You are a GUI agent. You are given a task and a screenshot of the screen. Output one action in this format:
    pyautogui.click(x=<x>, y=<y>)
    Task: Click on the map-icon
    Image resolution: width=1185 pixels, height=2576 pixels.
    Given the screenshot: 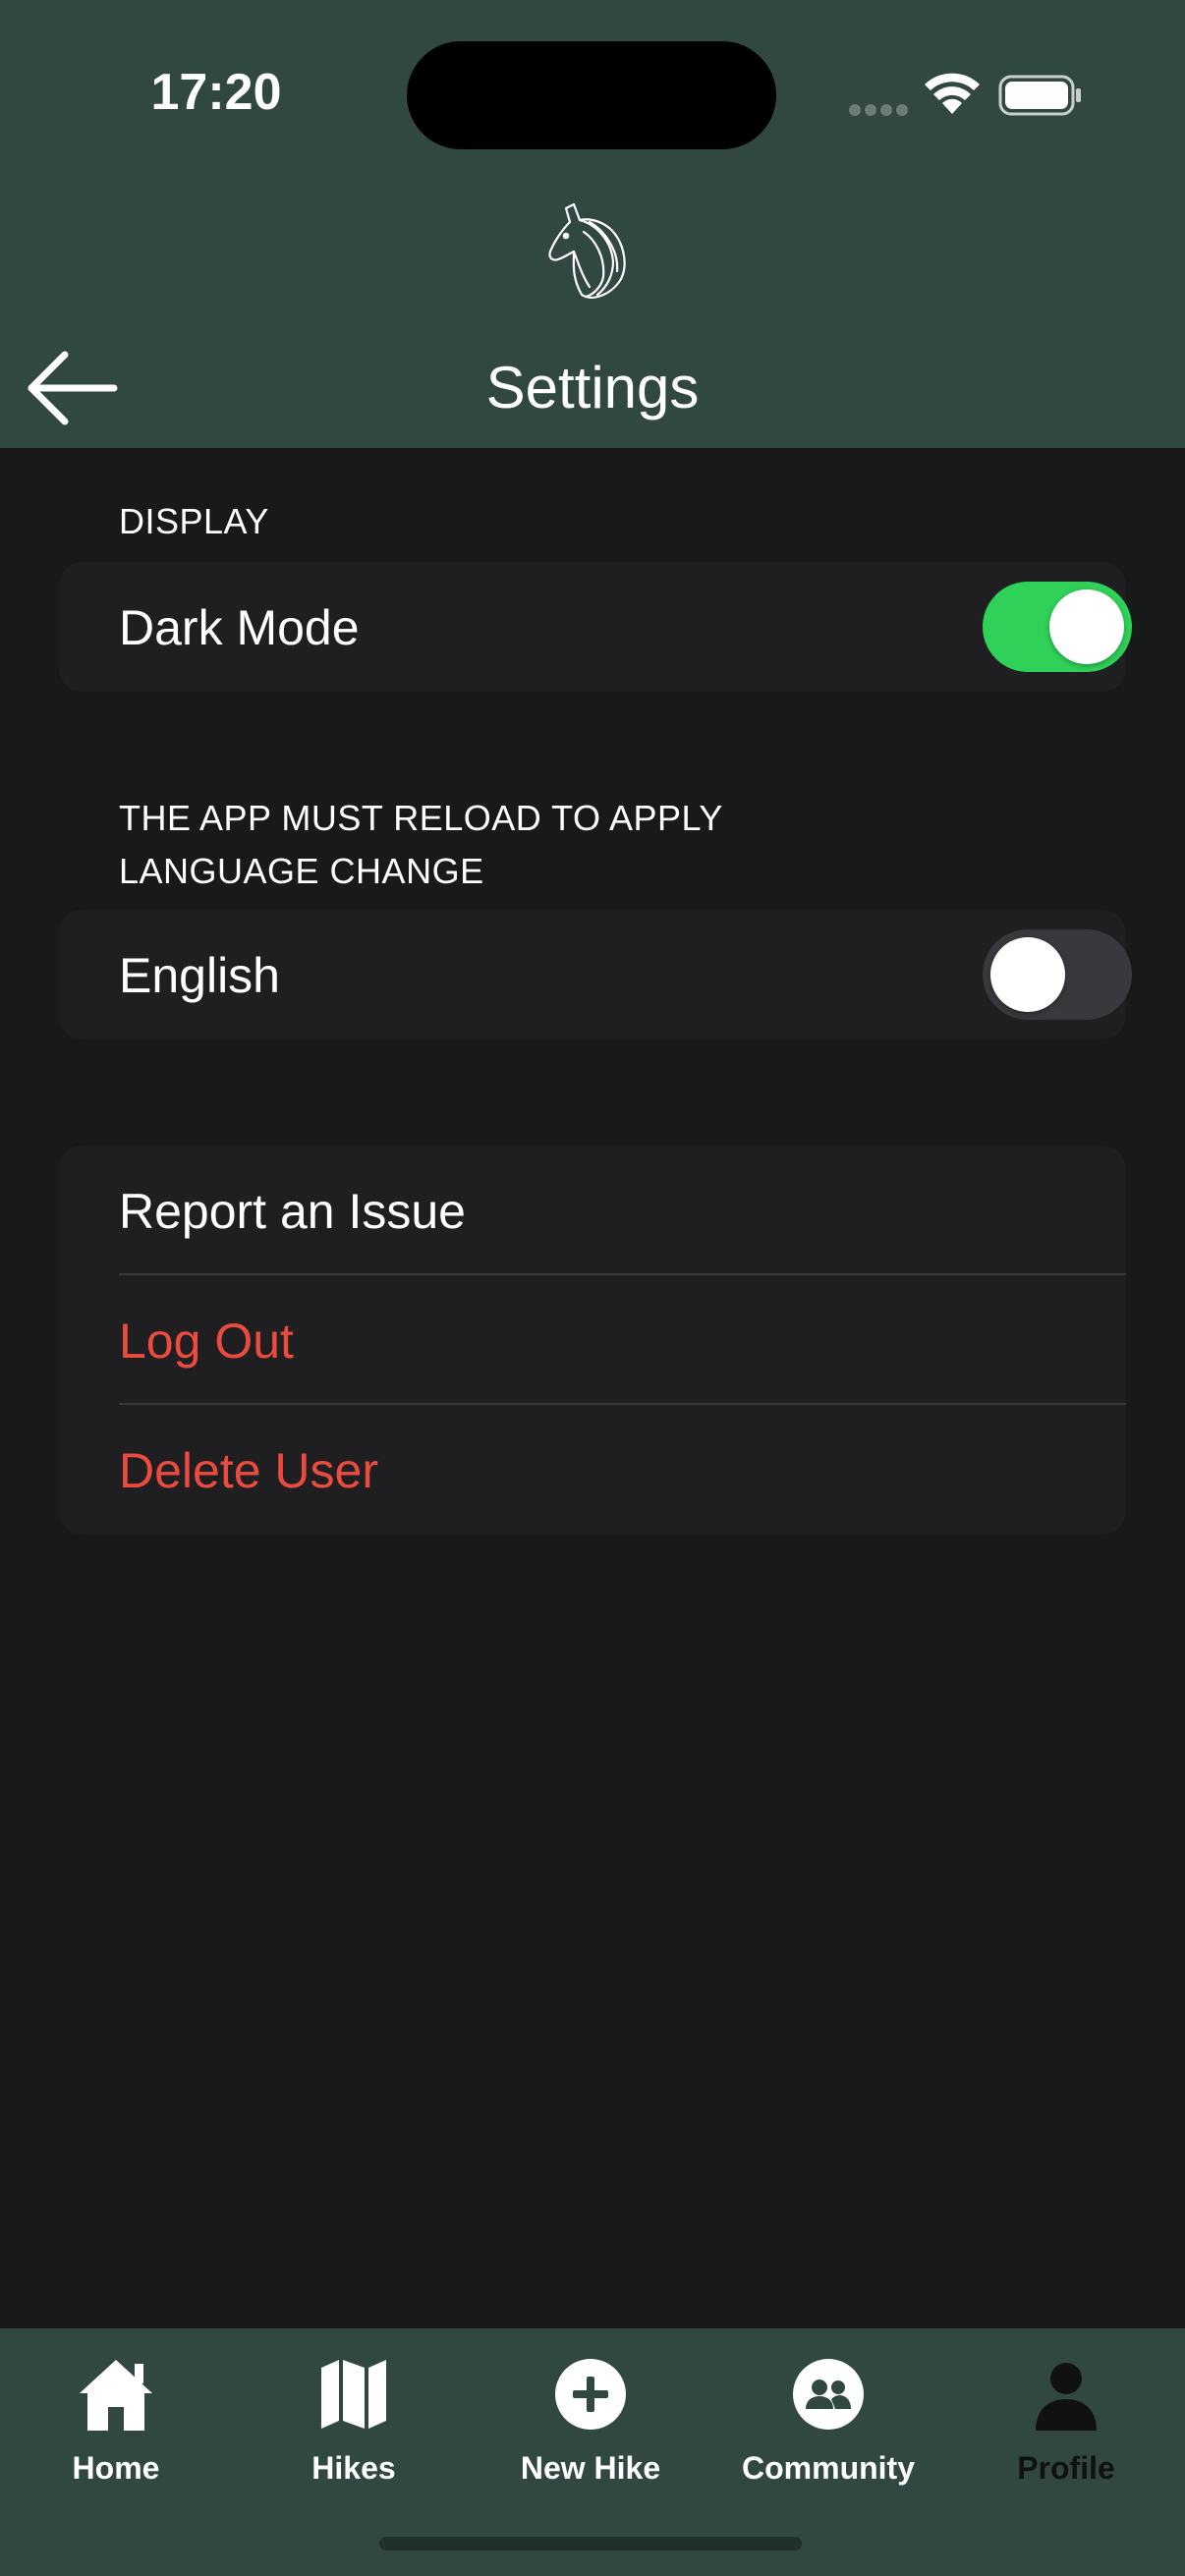 What is the action you would take?
    pyautogui.click(x=353, y=2394)
    